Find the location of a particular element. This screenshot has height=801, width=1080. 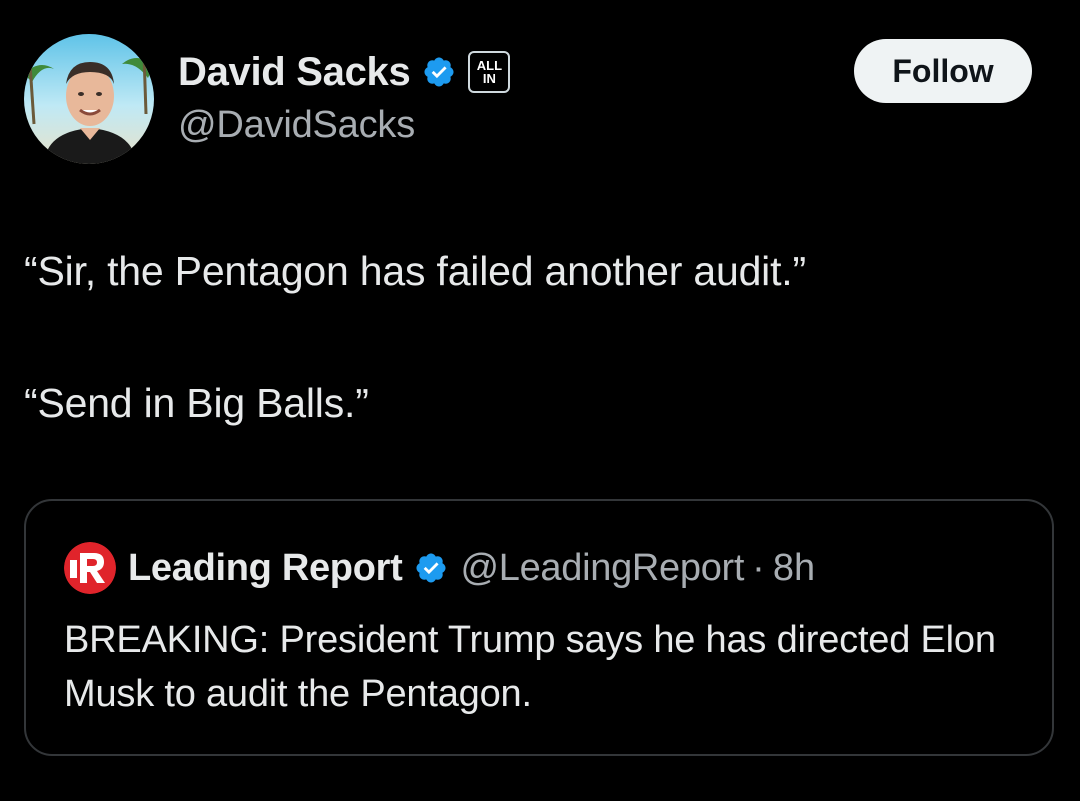

author-name-row: David Sacks ALL IN is located at coordinates (344, 72).